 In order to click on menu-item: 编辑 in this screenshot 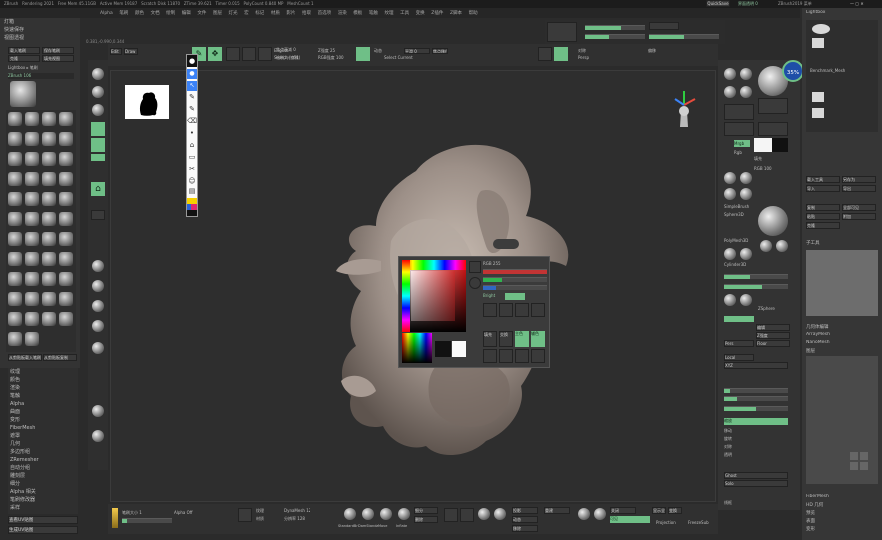, I will do `click(186, 14)`.